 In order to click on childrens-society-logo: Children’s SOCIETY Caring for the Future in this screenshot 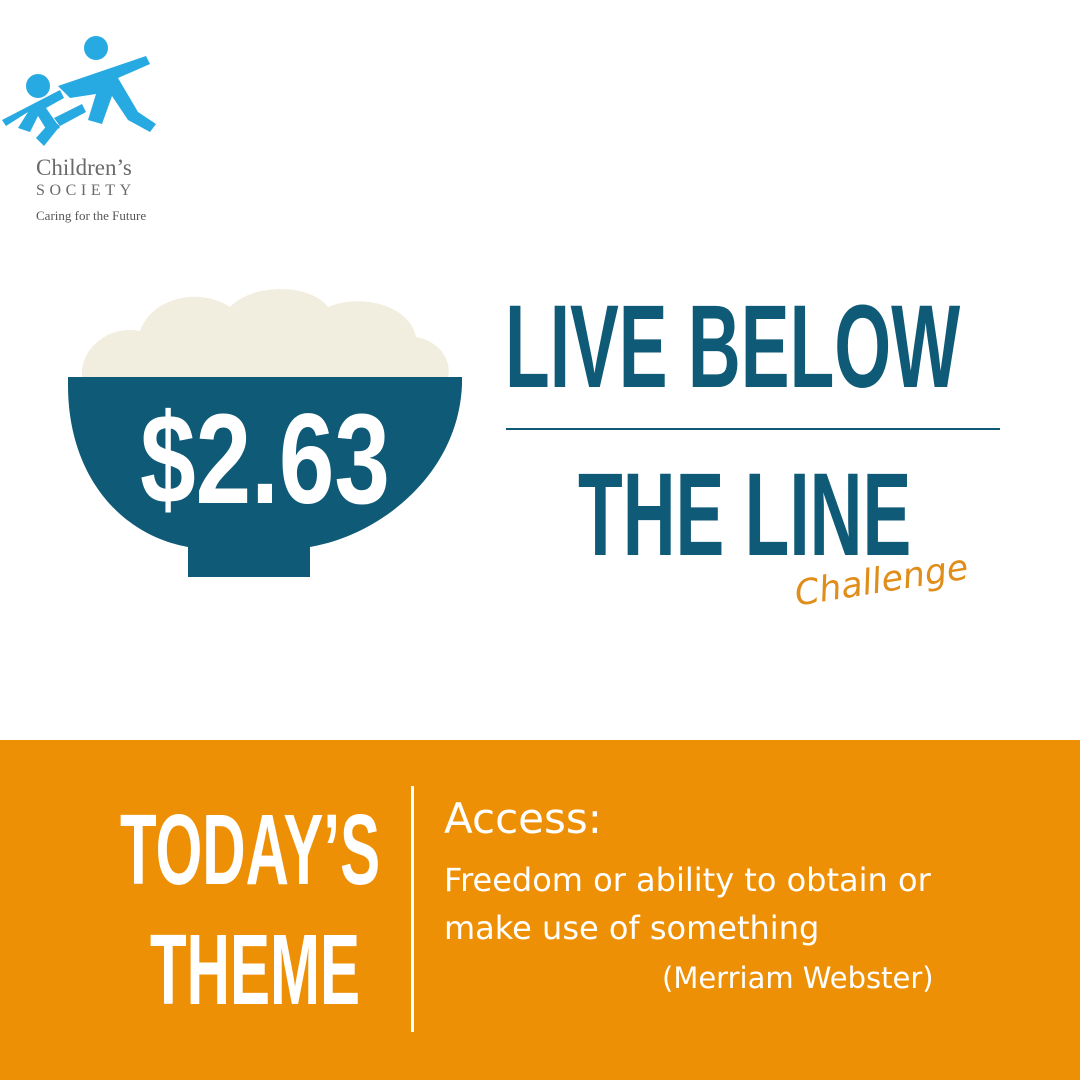, I will do `click(100, 128)`.